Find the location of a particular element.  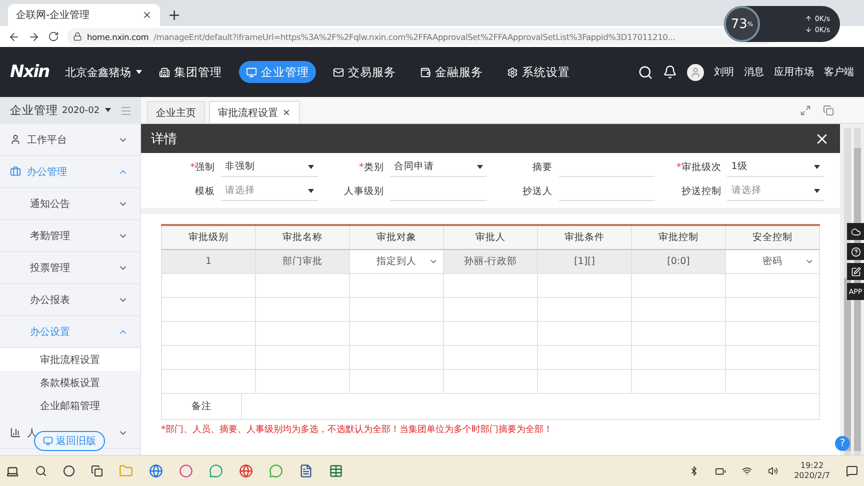

reload-icon is located at coordinates (53, 36).